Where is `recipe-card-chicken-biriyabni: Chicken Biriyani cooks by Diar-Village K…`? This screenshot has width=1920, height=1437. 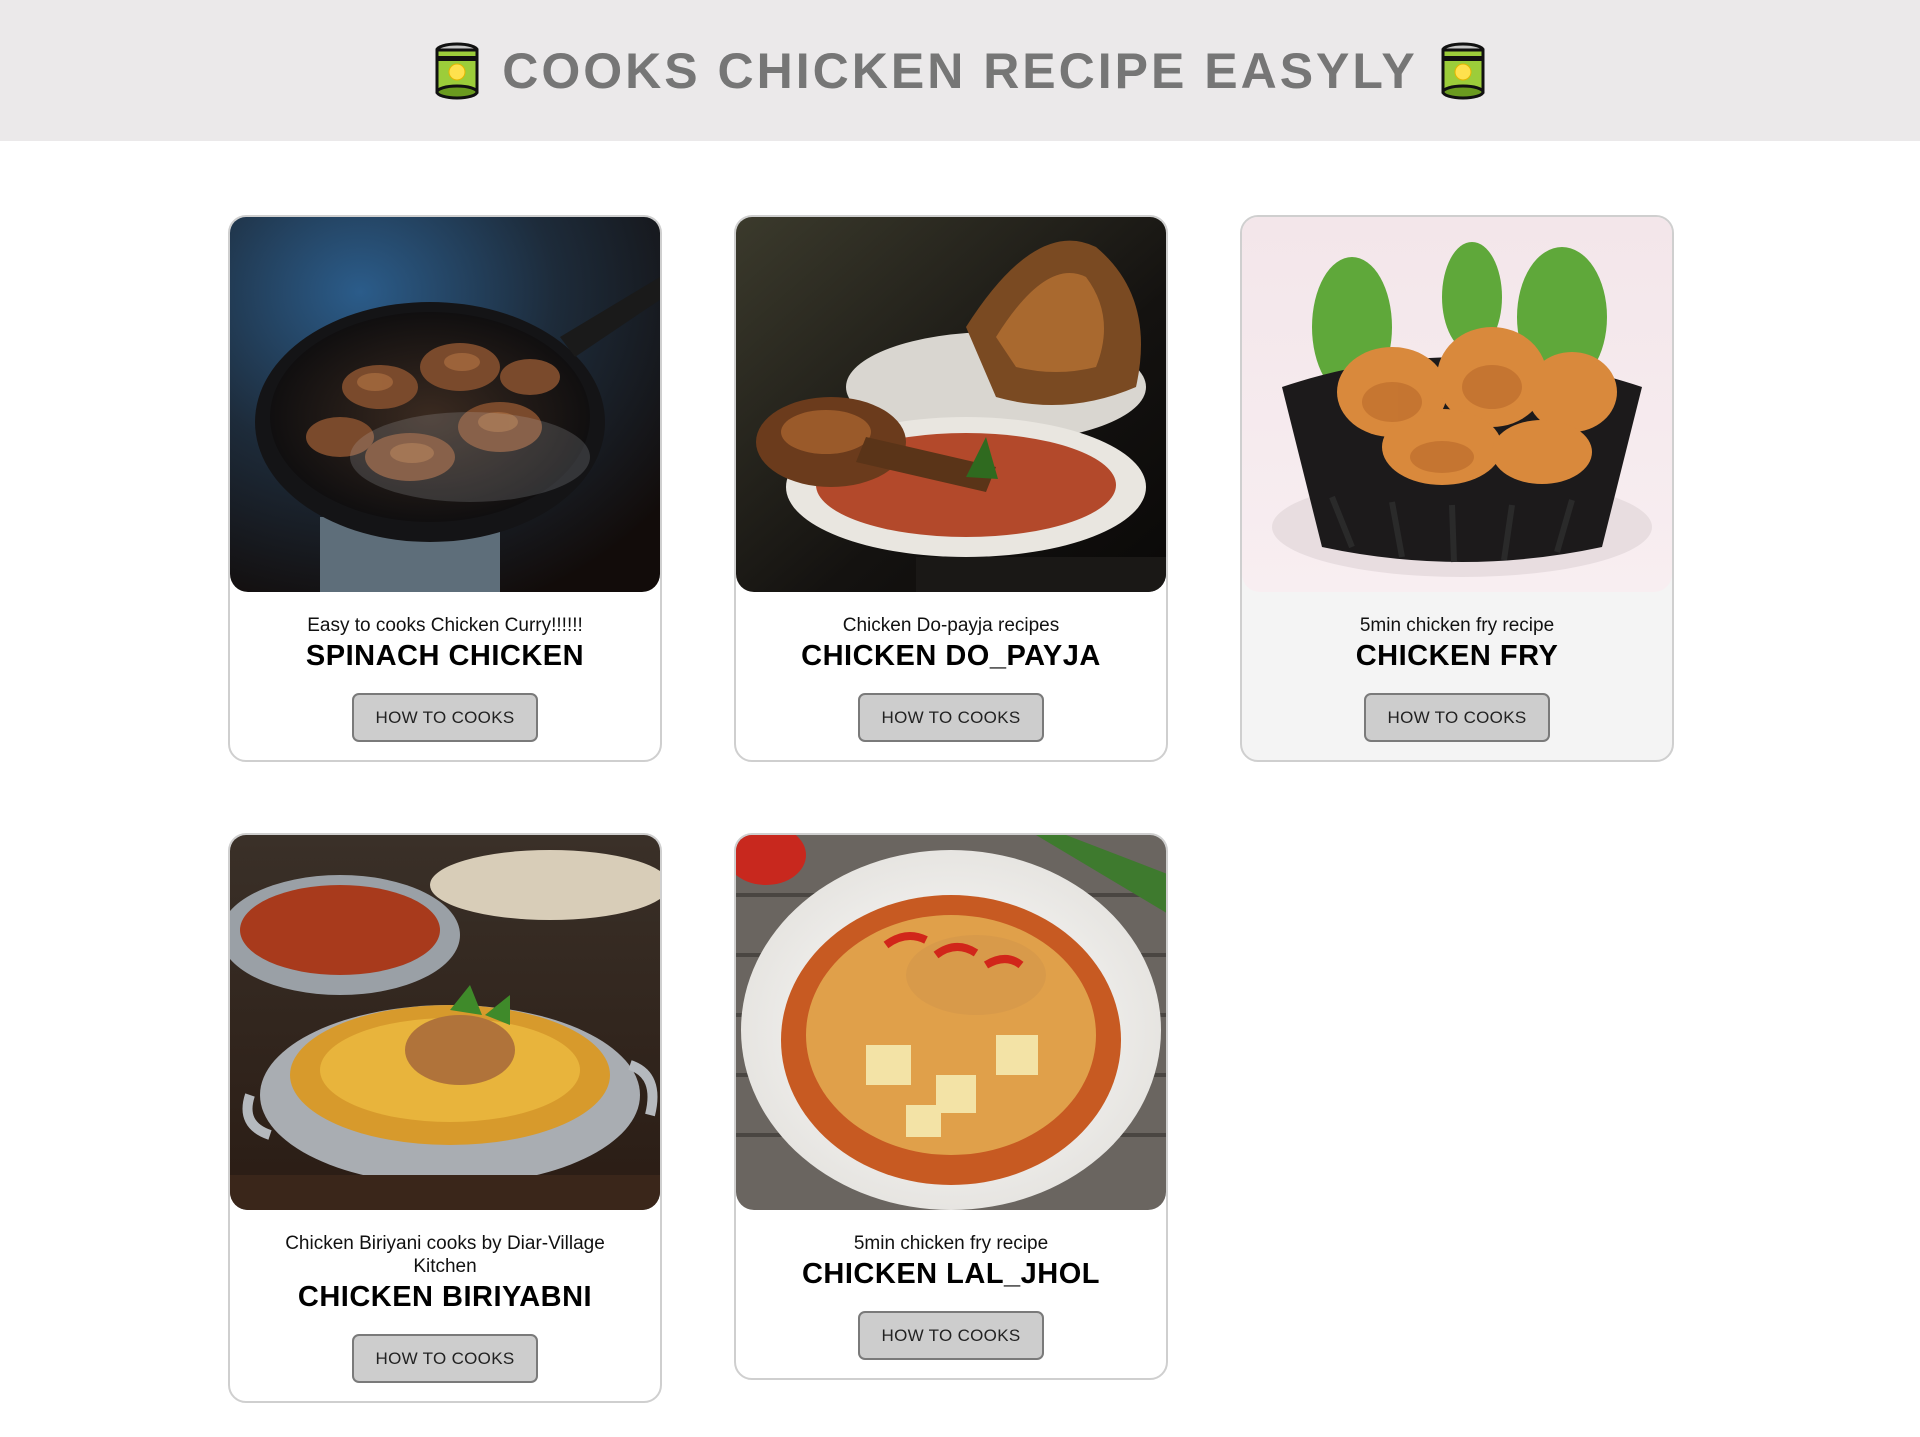
recipe-card-chicken-biriyabni: Chicken Biriyani cooks by Diar-Village K… is located at coordinates (445, 1118).